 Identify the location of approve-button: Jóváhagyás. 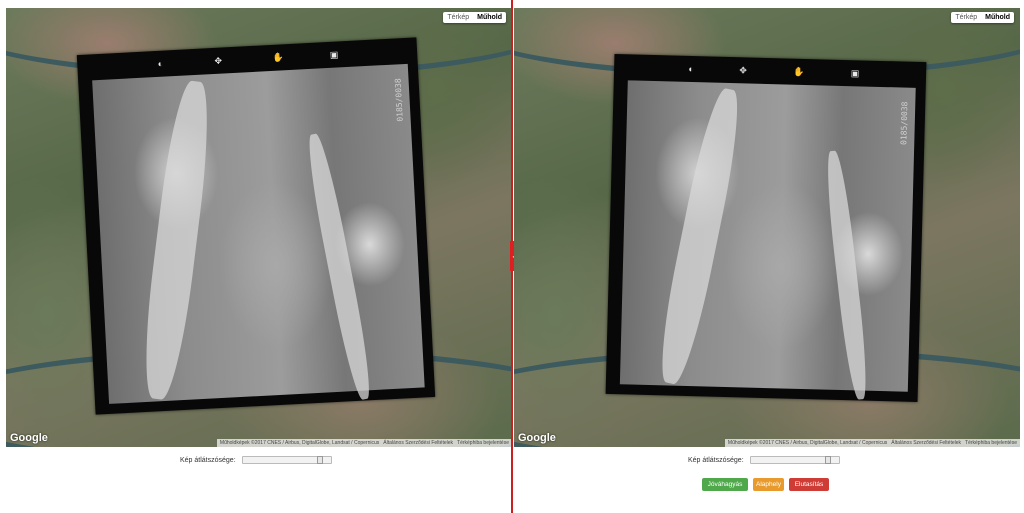
(725, 484).